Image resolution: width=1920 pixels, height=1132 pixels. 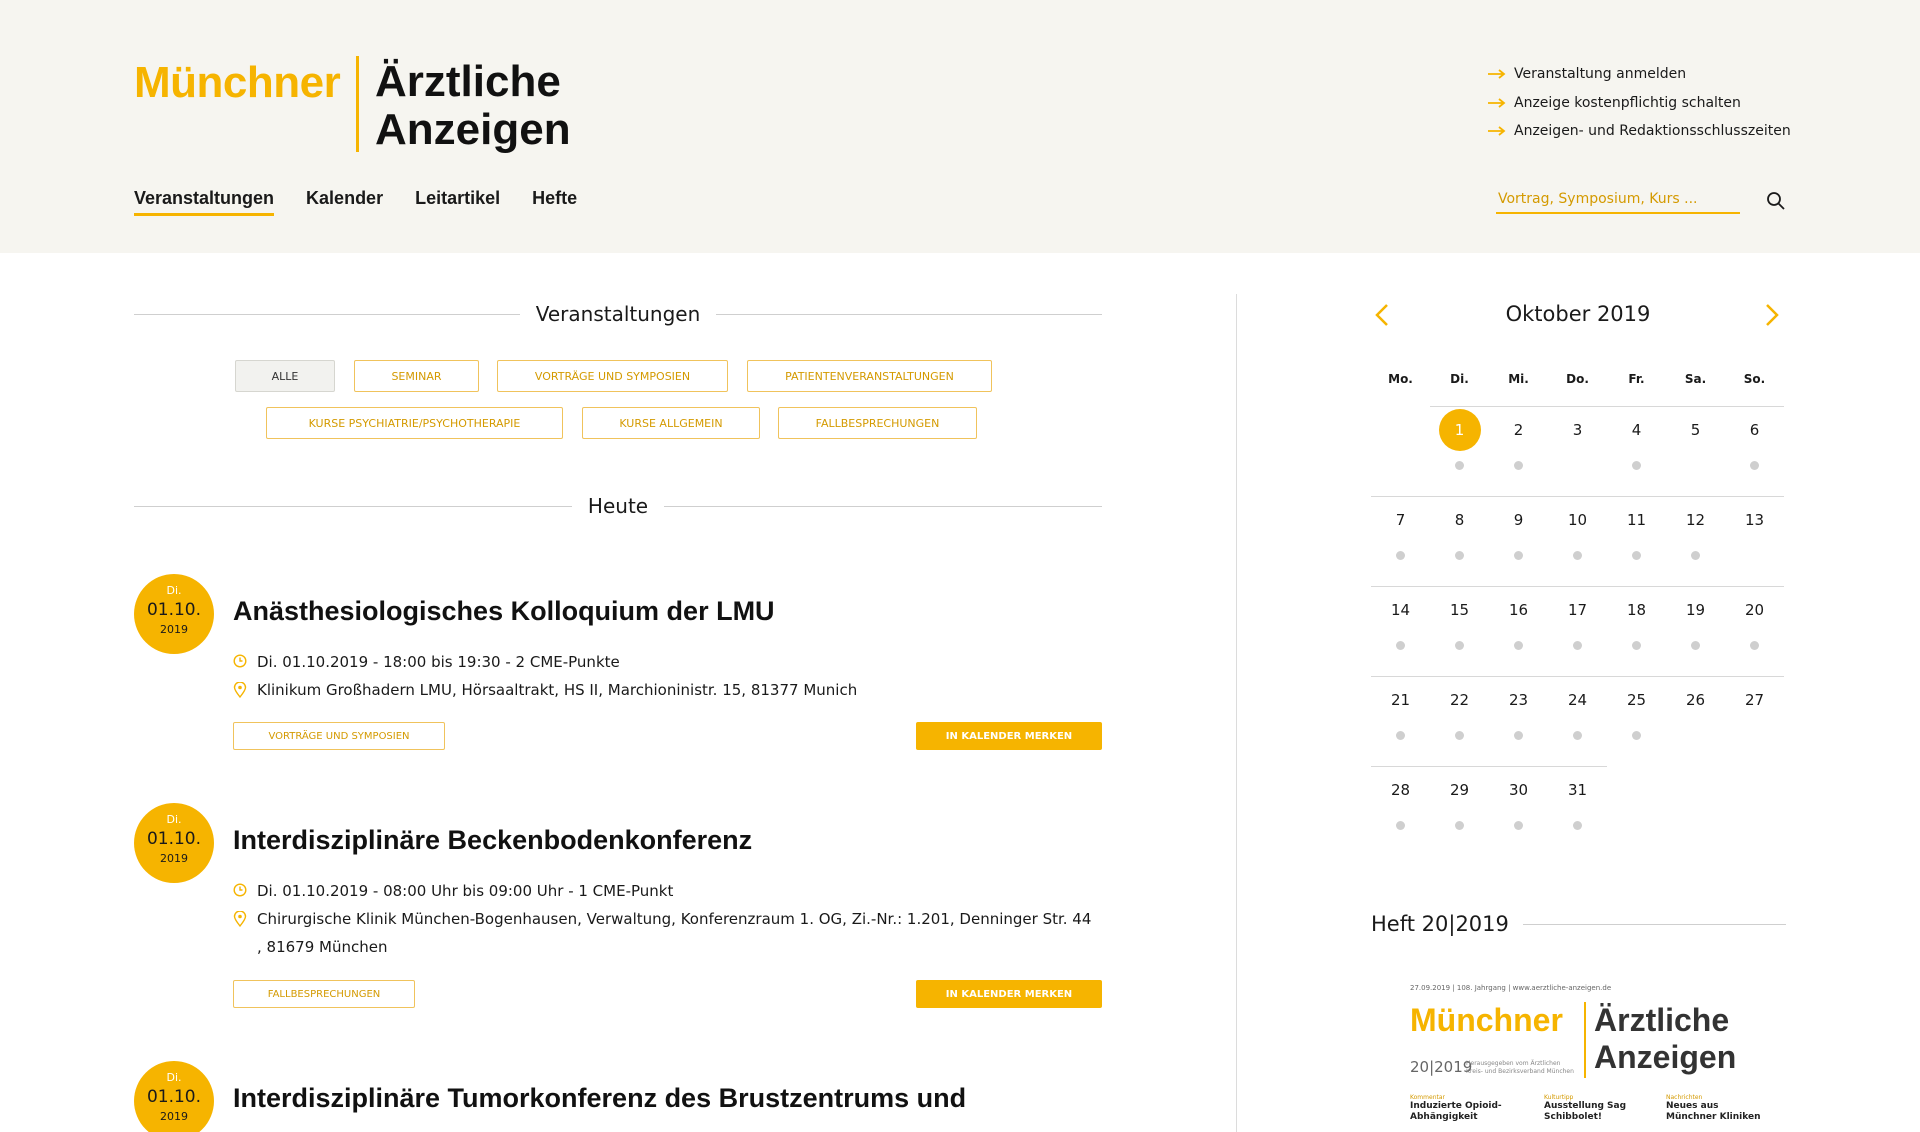 What do you see at coordinates (492, 840) in the screenshot?
I see `event-title: Interdisziplinäre Beckenbodenkonferenz` at bounding box center [492, 840].